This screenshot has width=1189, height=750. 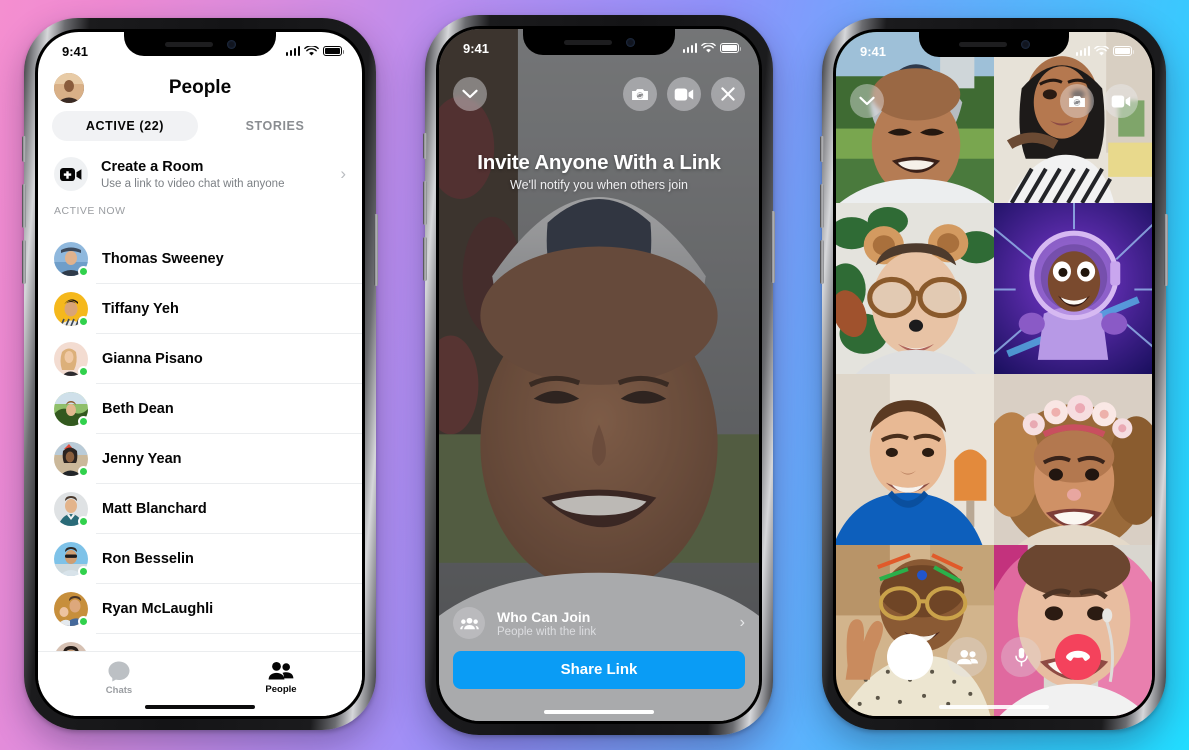 What do you see at coordinates (125, 126) in the screenshot?
I see `tab-active: ACTIVE (22)` at bounding box center [125, 126].